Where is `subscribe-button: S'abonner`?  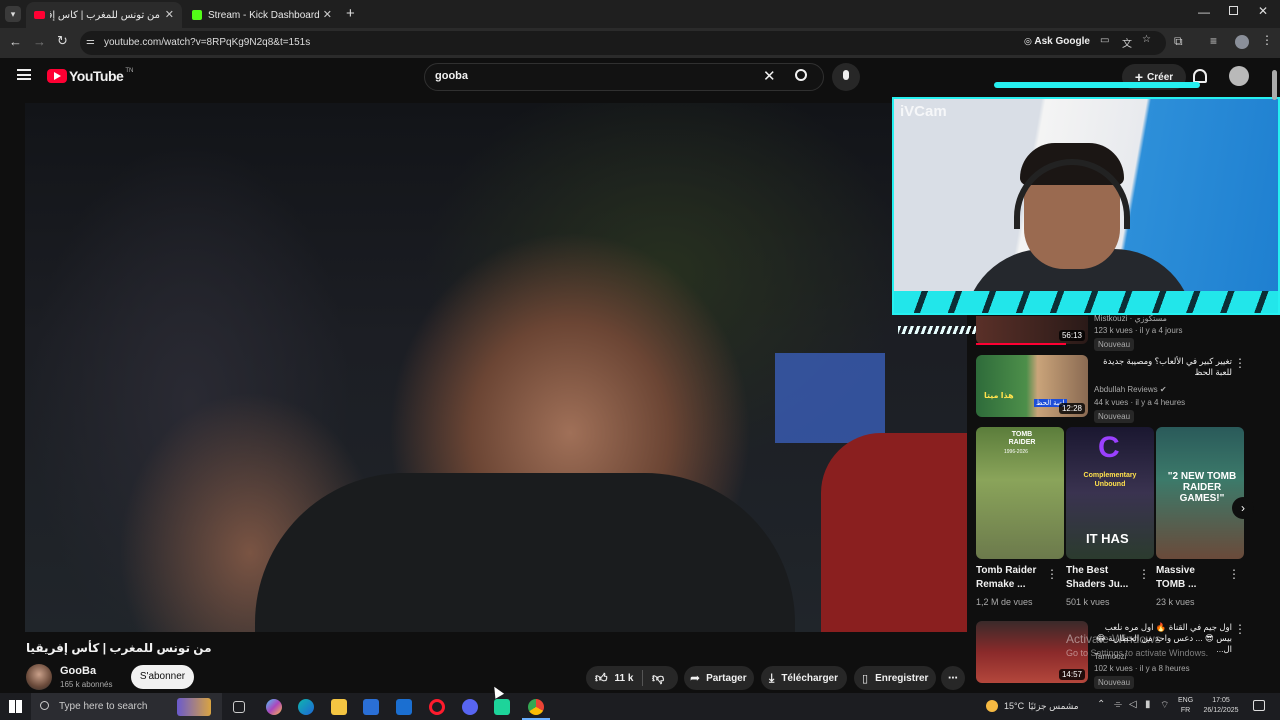
subscribe-button: S'abonner is located at coordinates (162, 677).